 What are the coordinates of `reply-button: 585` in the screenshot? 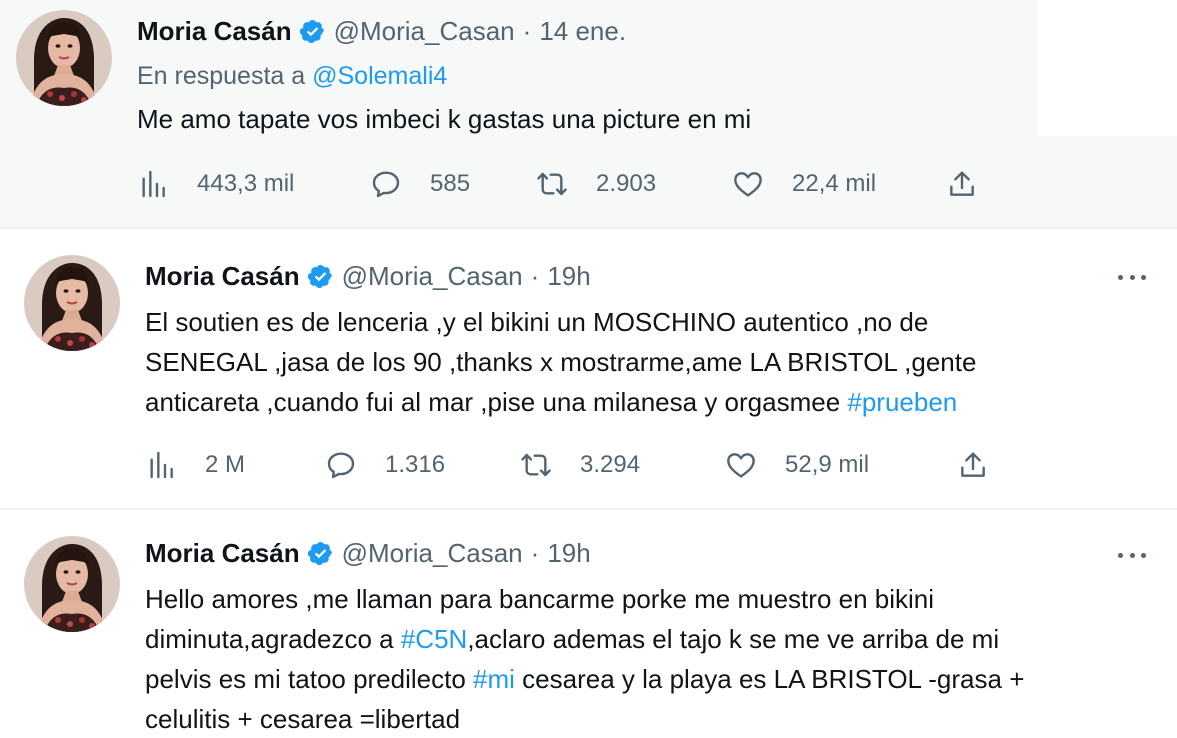 It's located at (420, 184).